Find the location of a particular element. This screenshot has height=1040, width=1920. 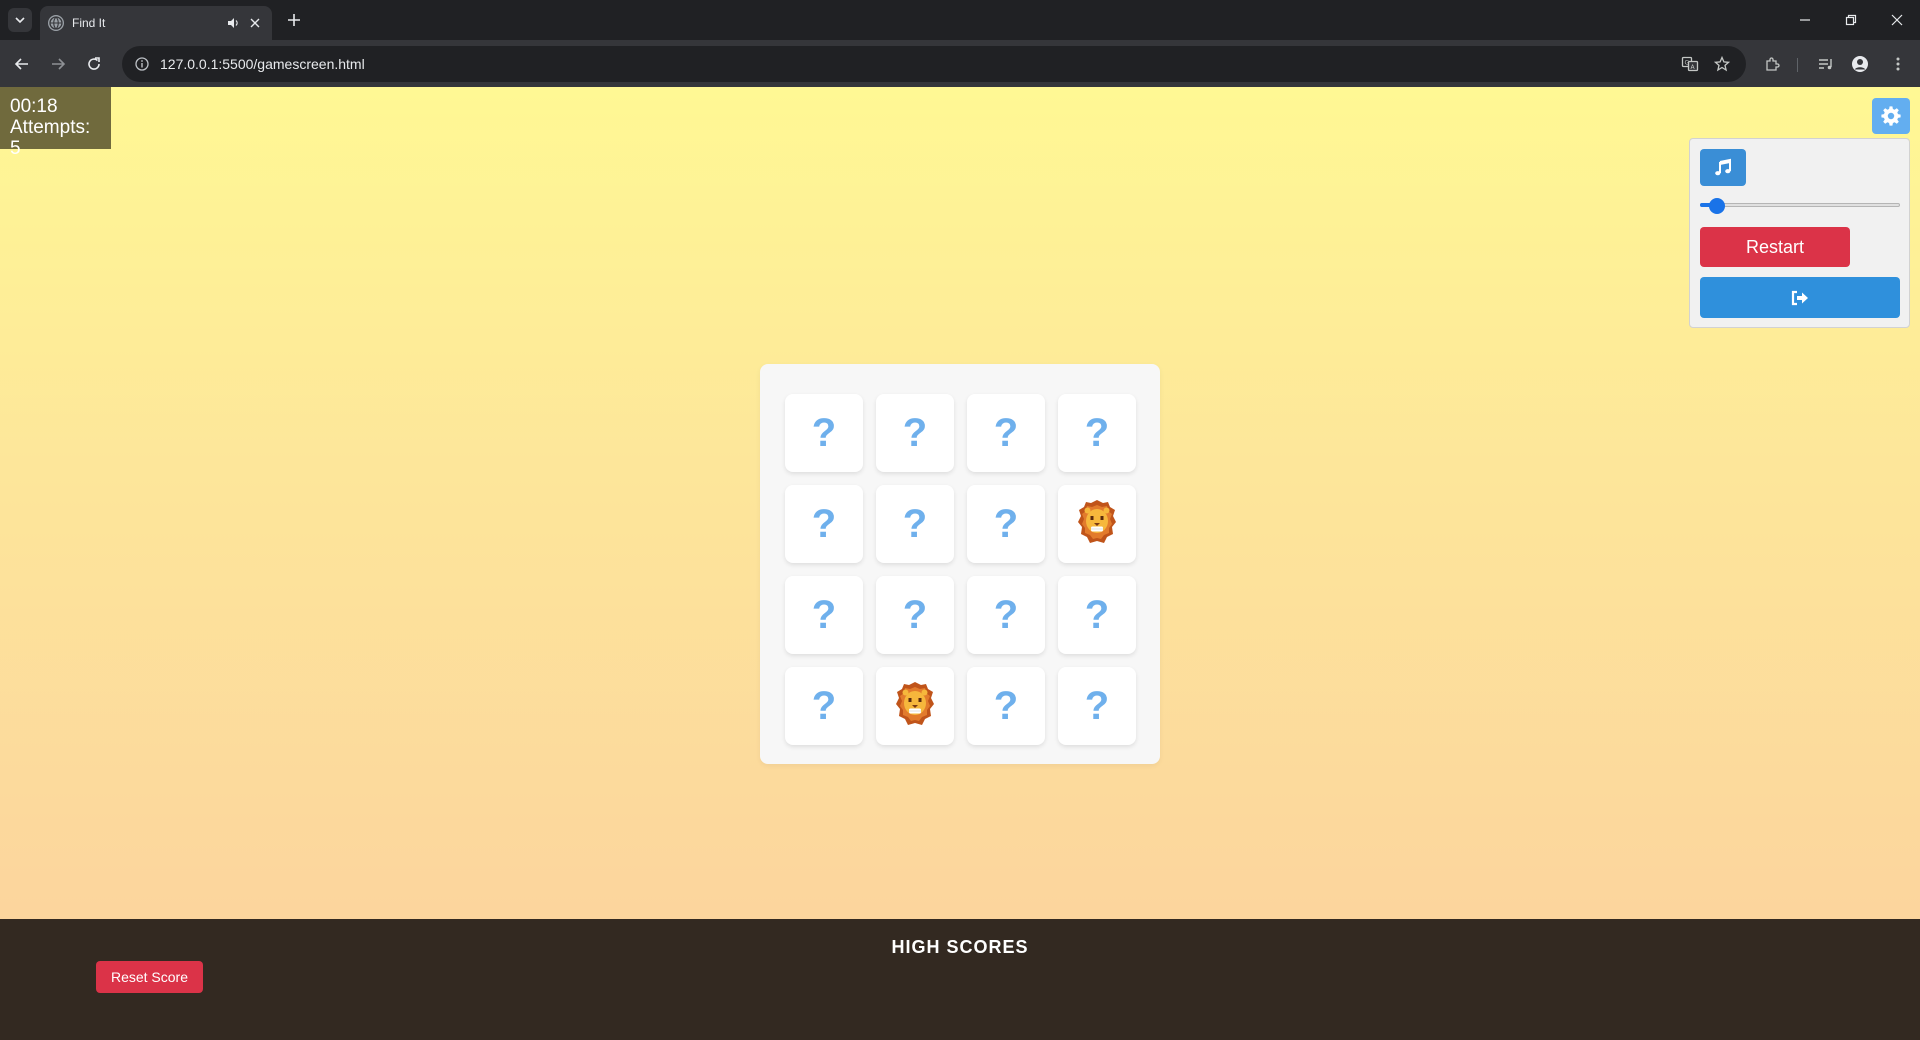

new-tab-button is located at coordinates (294, 20).